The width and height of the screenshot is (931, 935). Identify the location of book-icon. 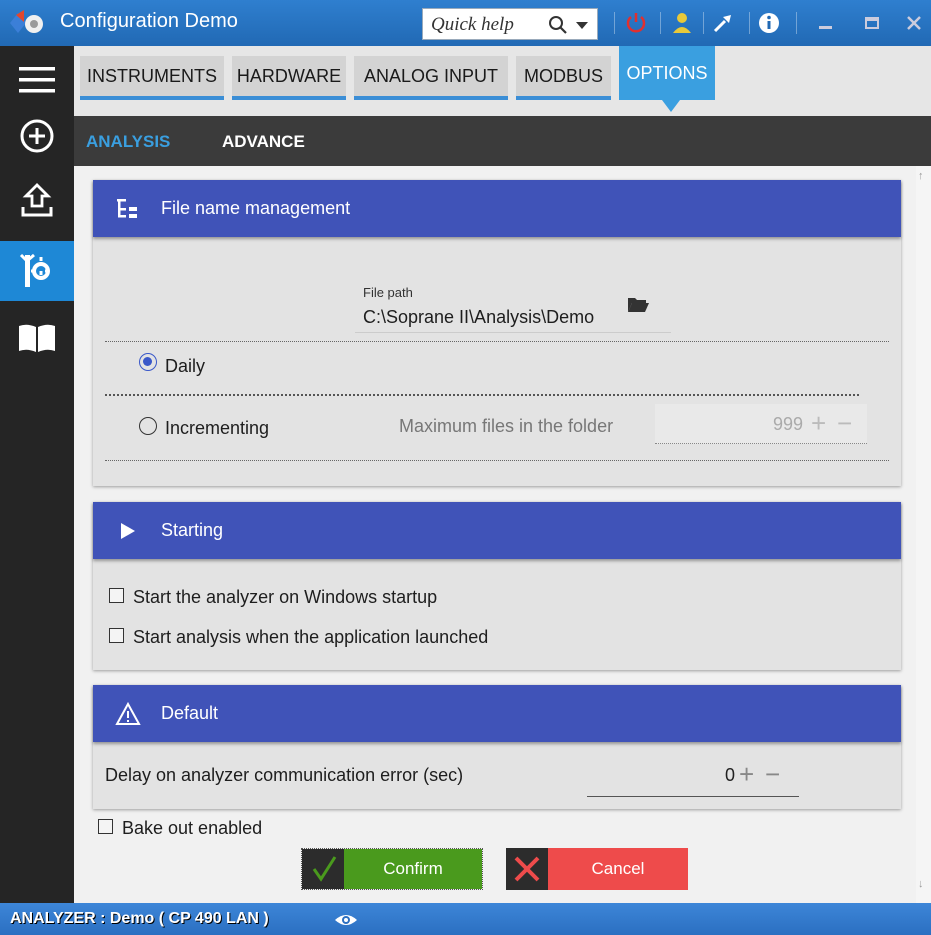
(37, 338).